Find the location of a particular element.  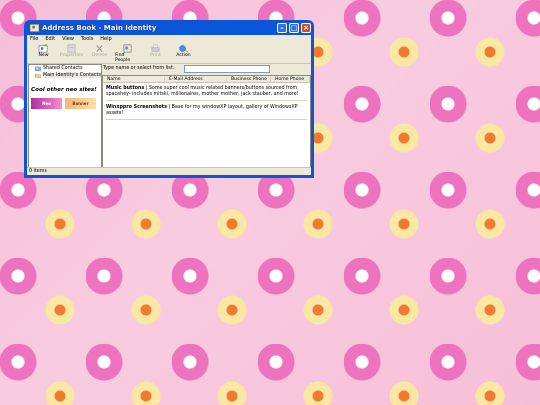

column-home-phone: Home Phone is located at coordinates (290, 79).